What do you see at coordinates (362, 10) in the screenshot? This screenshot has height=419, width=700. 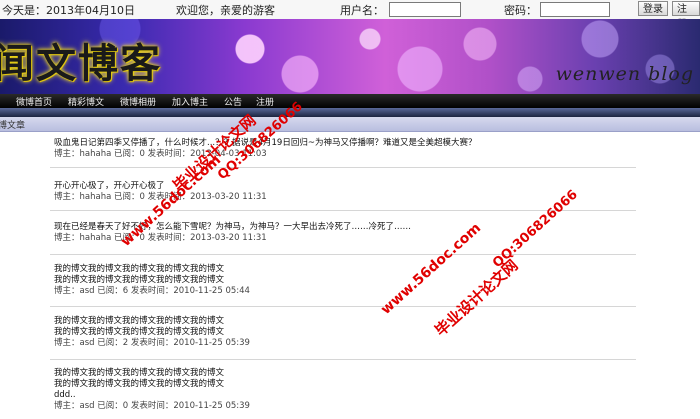 I see `username-label: 用户名：` at bounding box center [362, 10].